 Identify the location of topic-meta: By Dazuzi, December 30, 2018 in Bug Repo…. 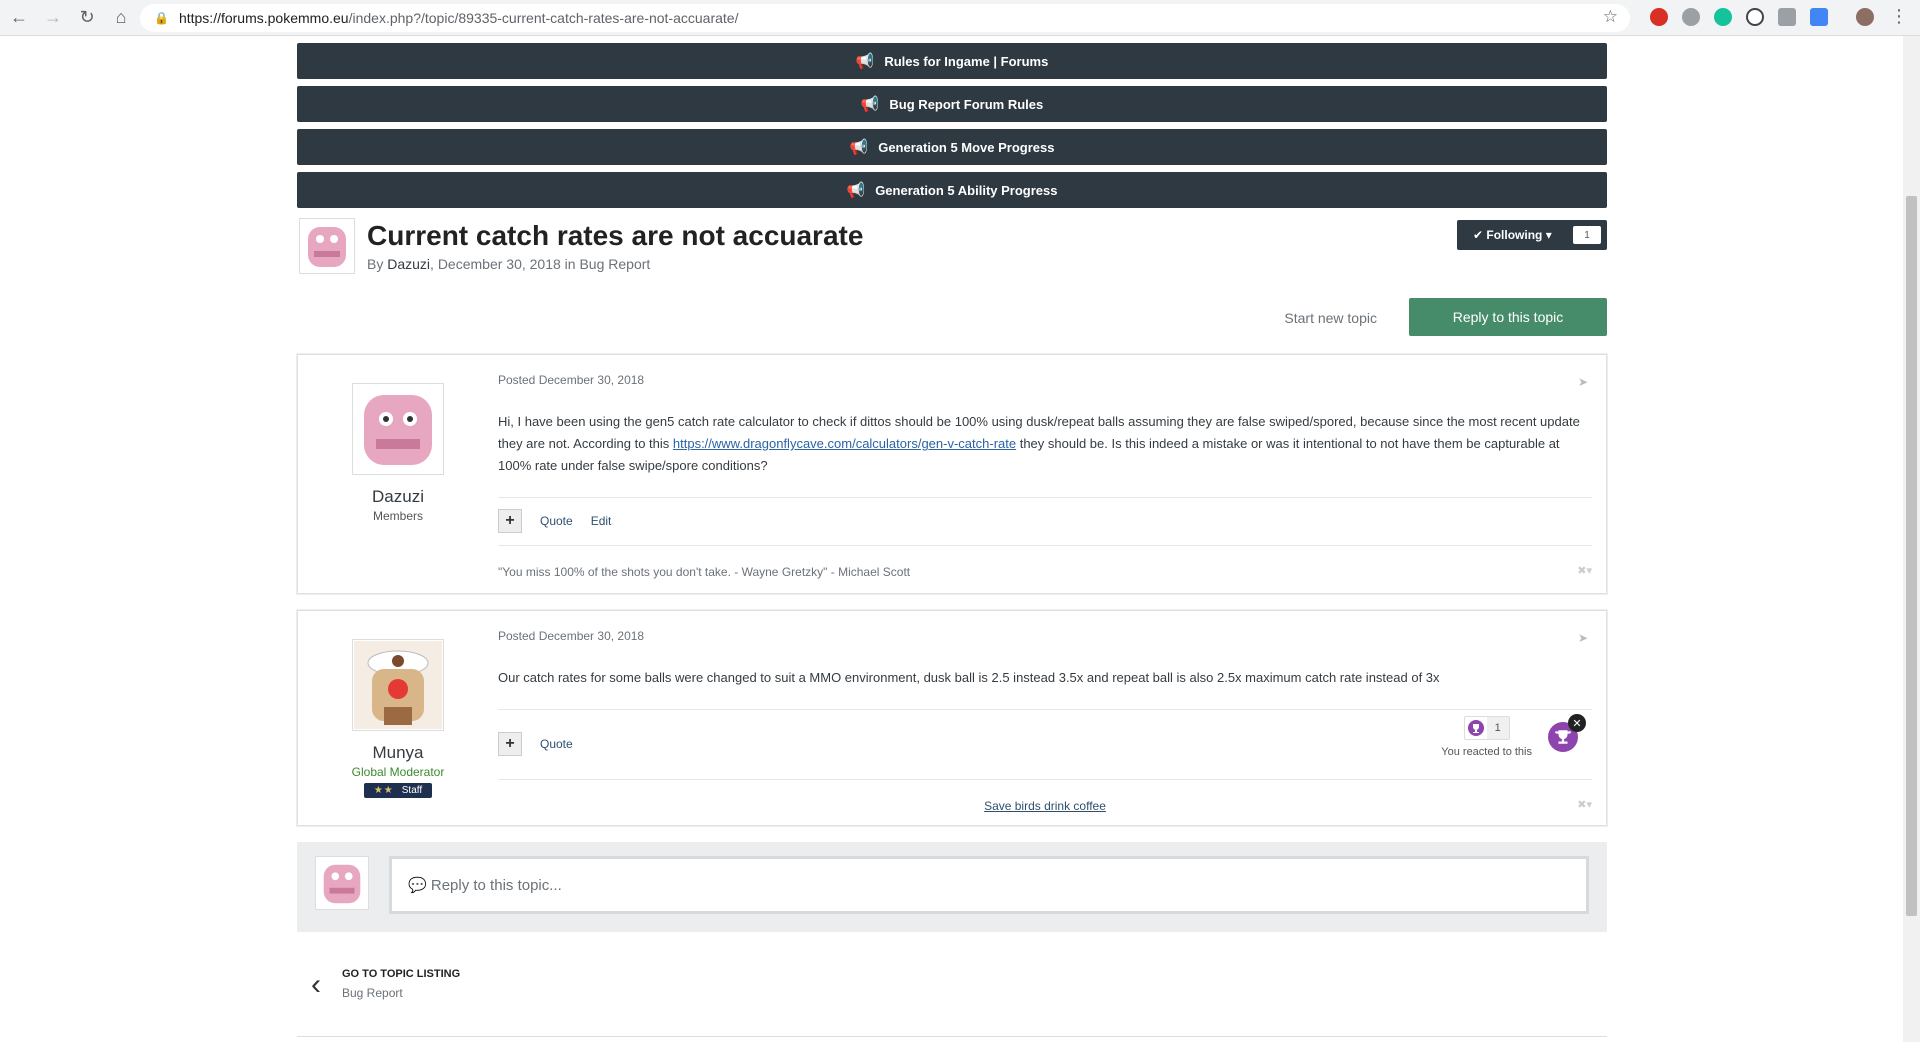
(508, 264).